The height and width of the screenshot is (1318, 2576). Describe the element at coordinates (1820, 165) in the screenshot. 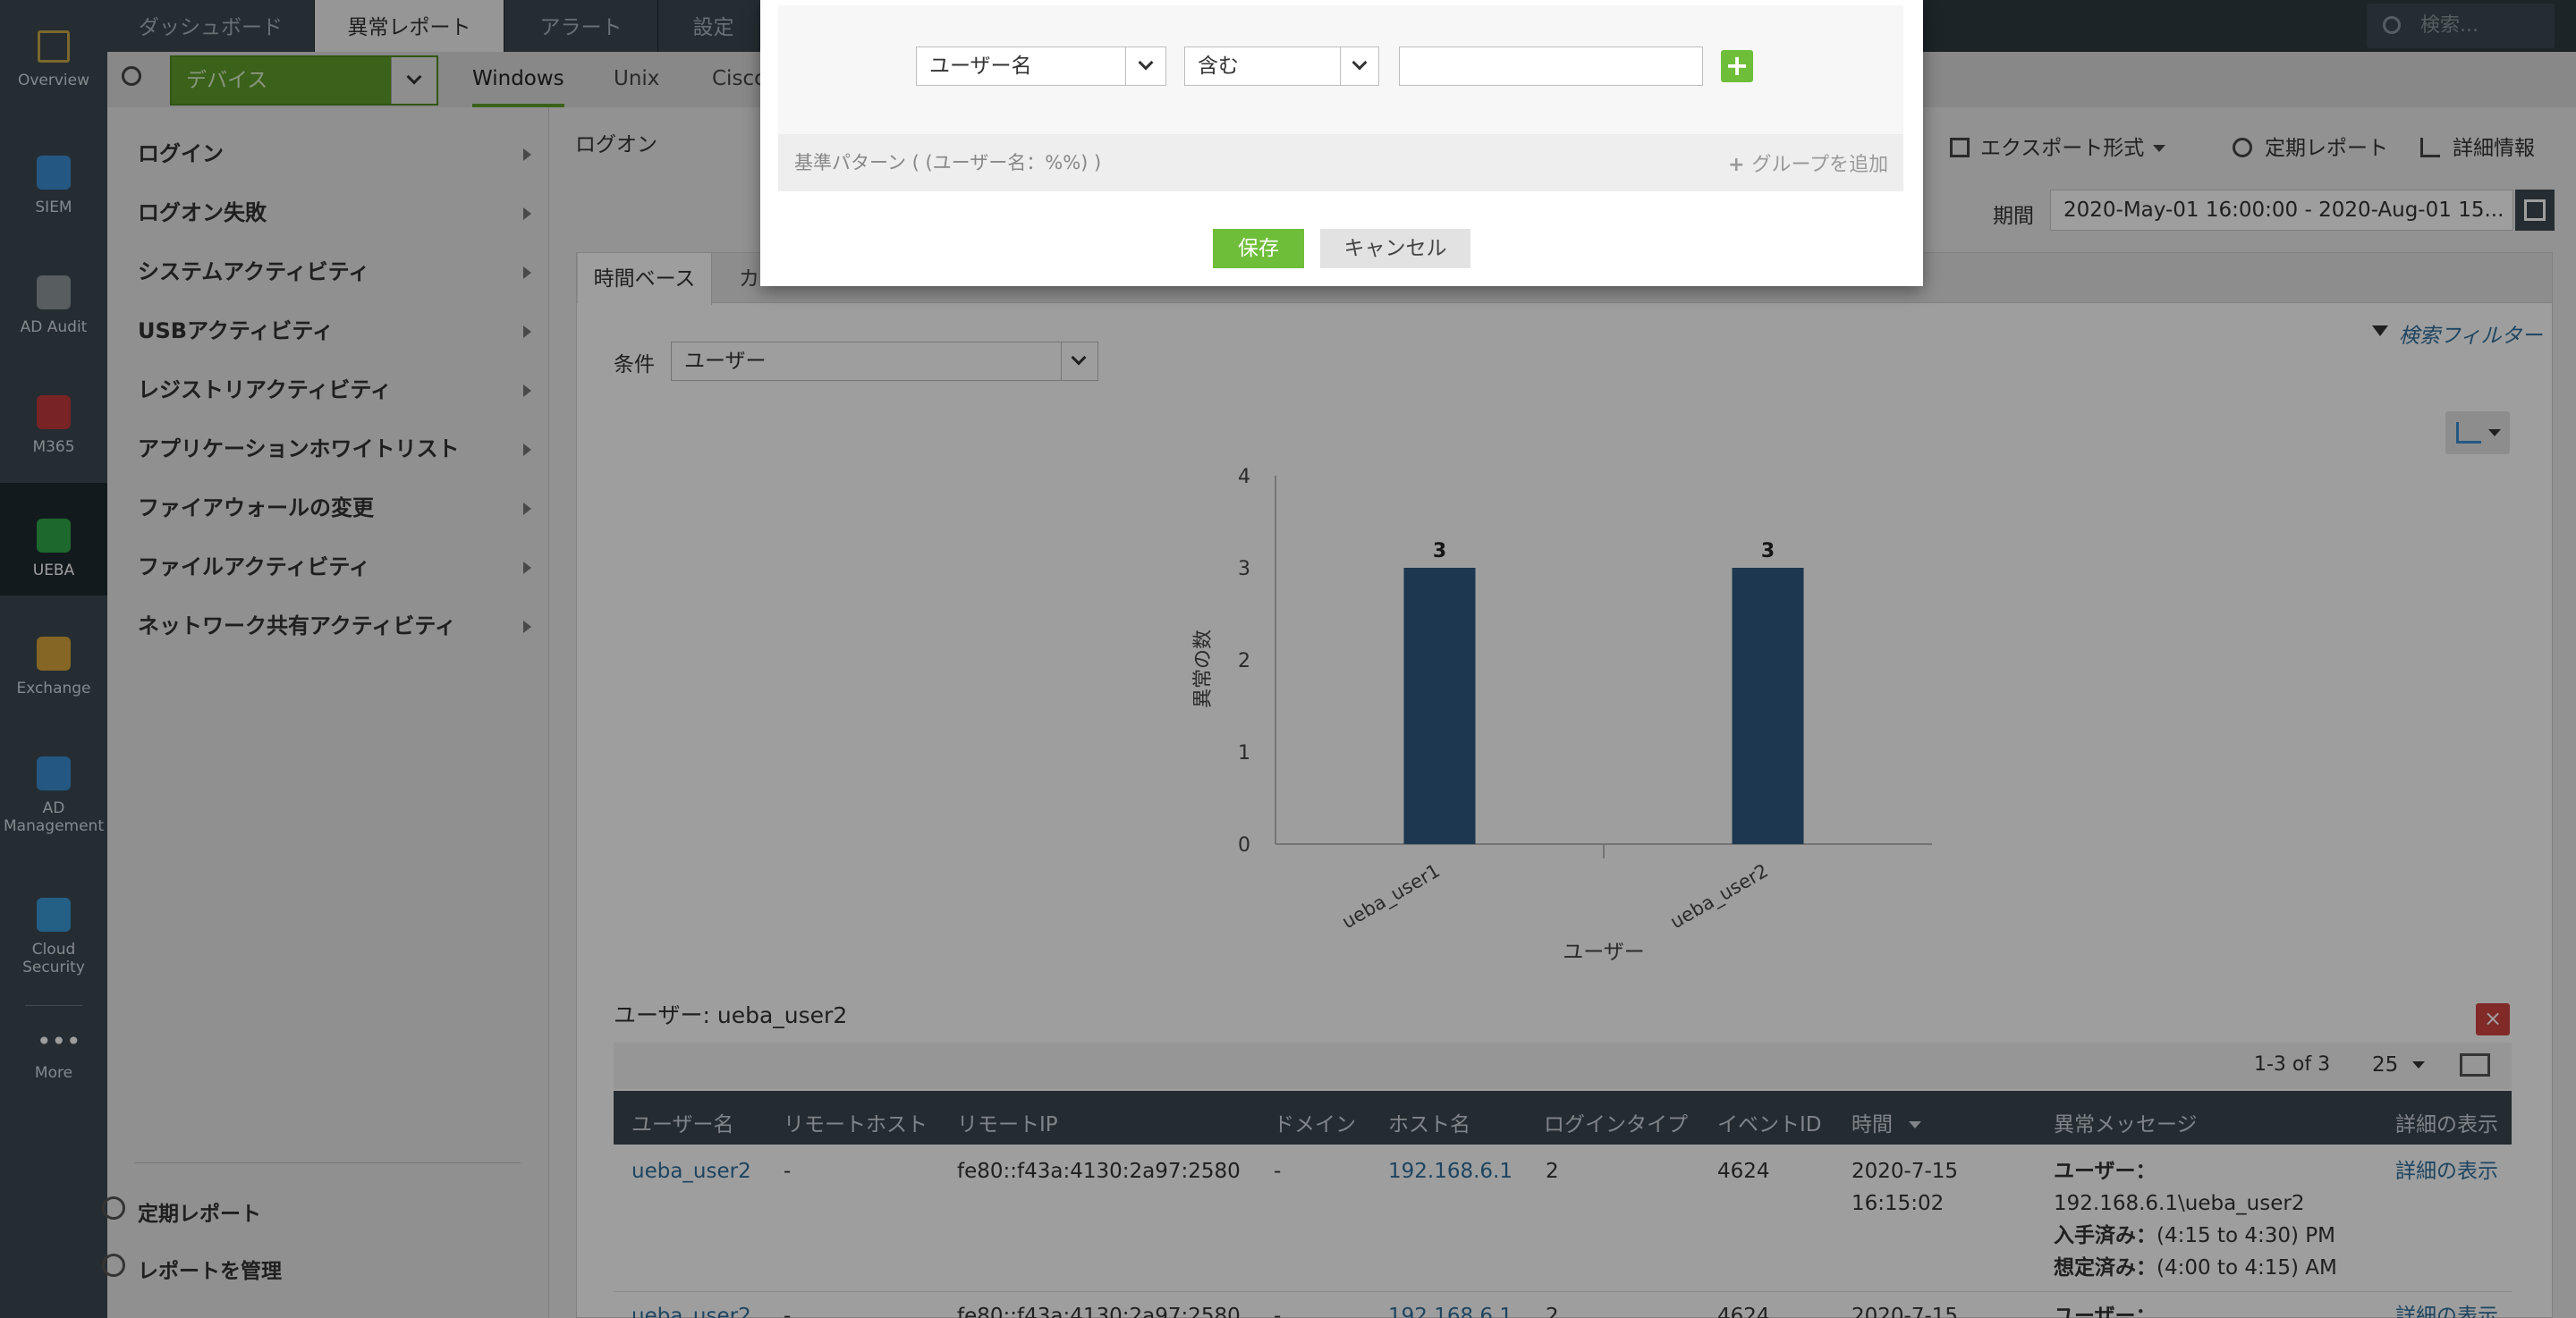

I see `add-group-label: グループを追加` at that location.